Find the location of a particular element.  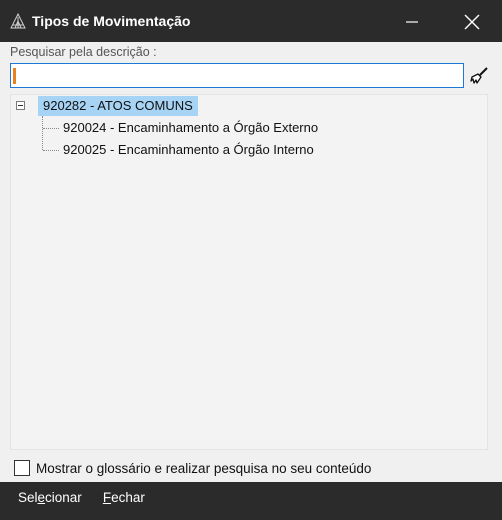

search-label: Pesquisar pela descrição : is located at coordinates (83, 52).